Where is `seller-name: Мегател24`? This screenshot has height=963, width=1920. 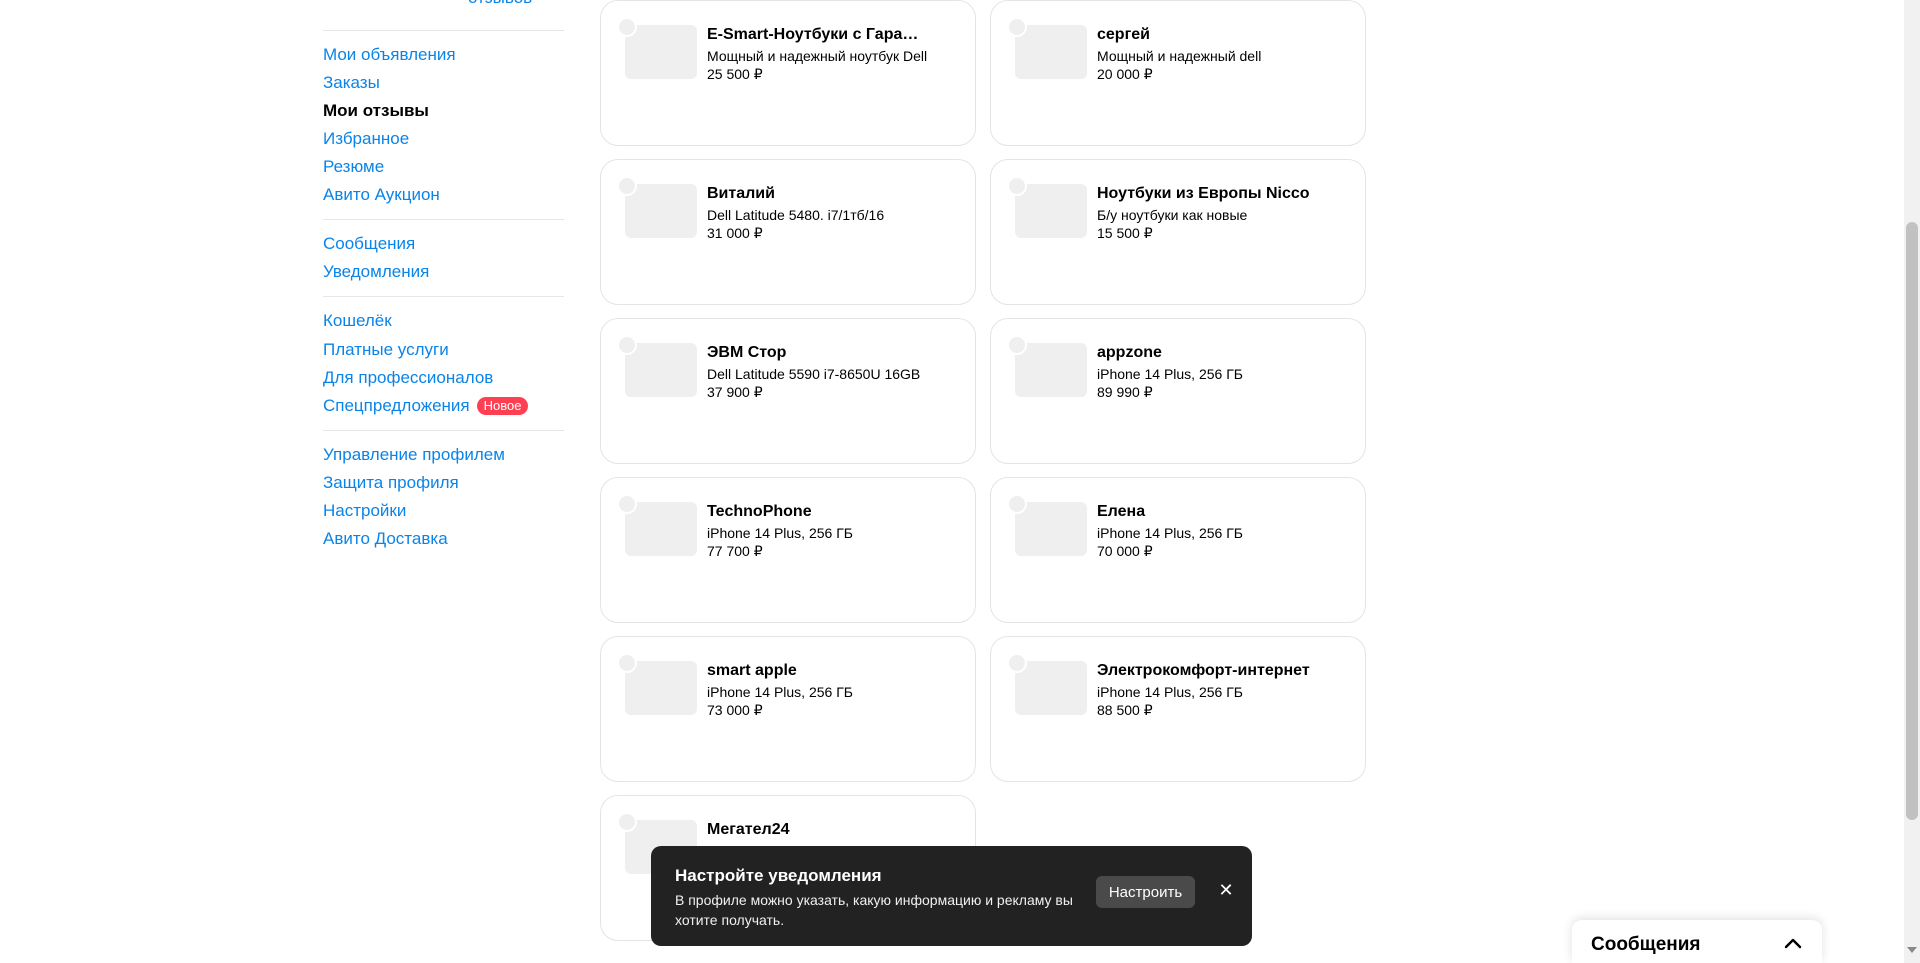 seller-name: Мегател24 is located at coordinates (748, 829).